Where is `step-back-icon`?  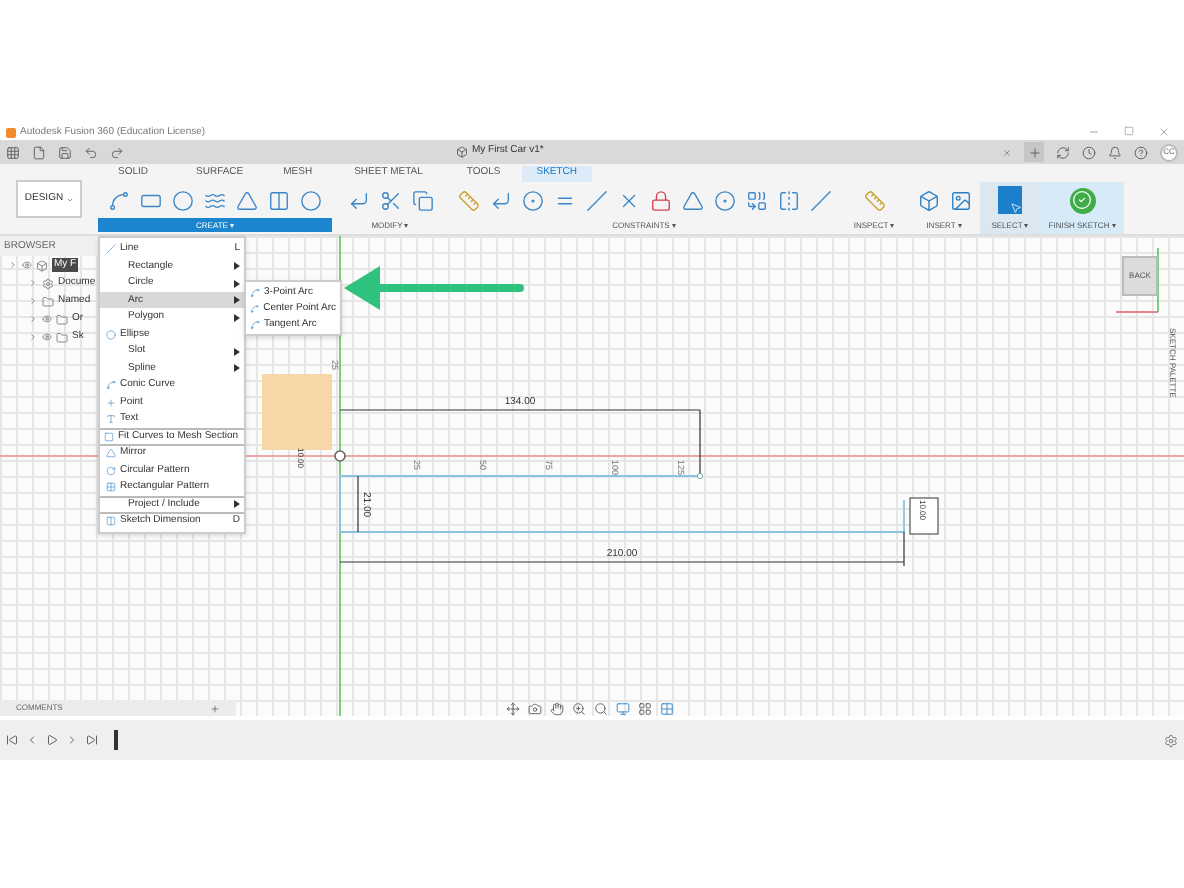 step-back-icon is located at coordinates (32, 740).